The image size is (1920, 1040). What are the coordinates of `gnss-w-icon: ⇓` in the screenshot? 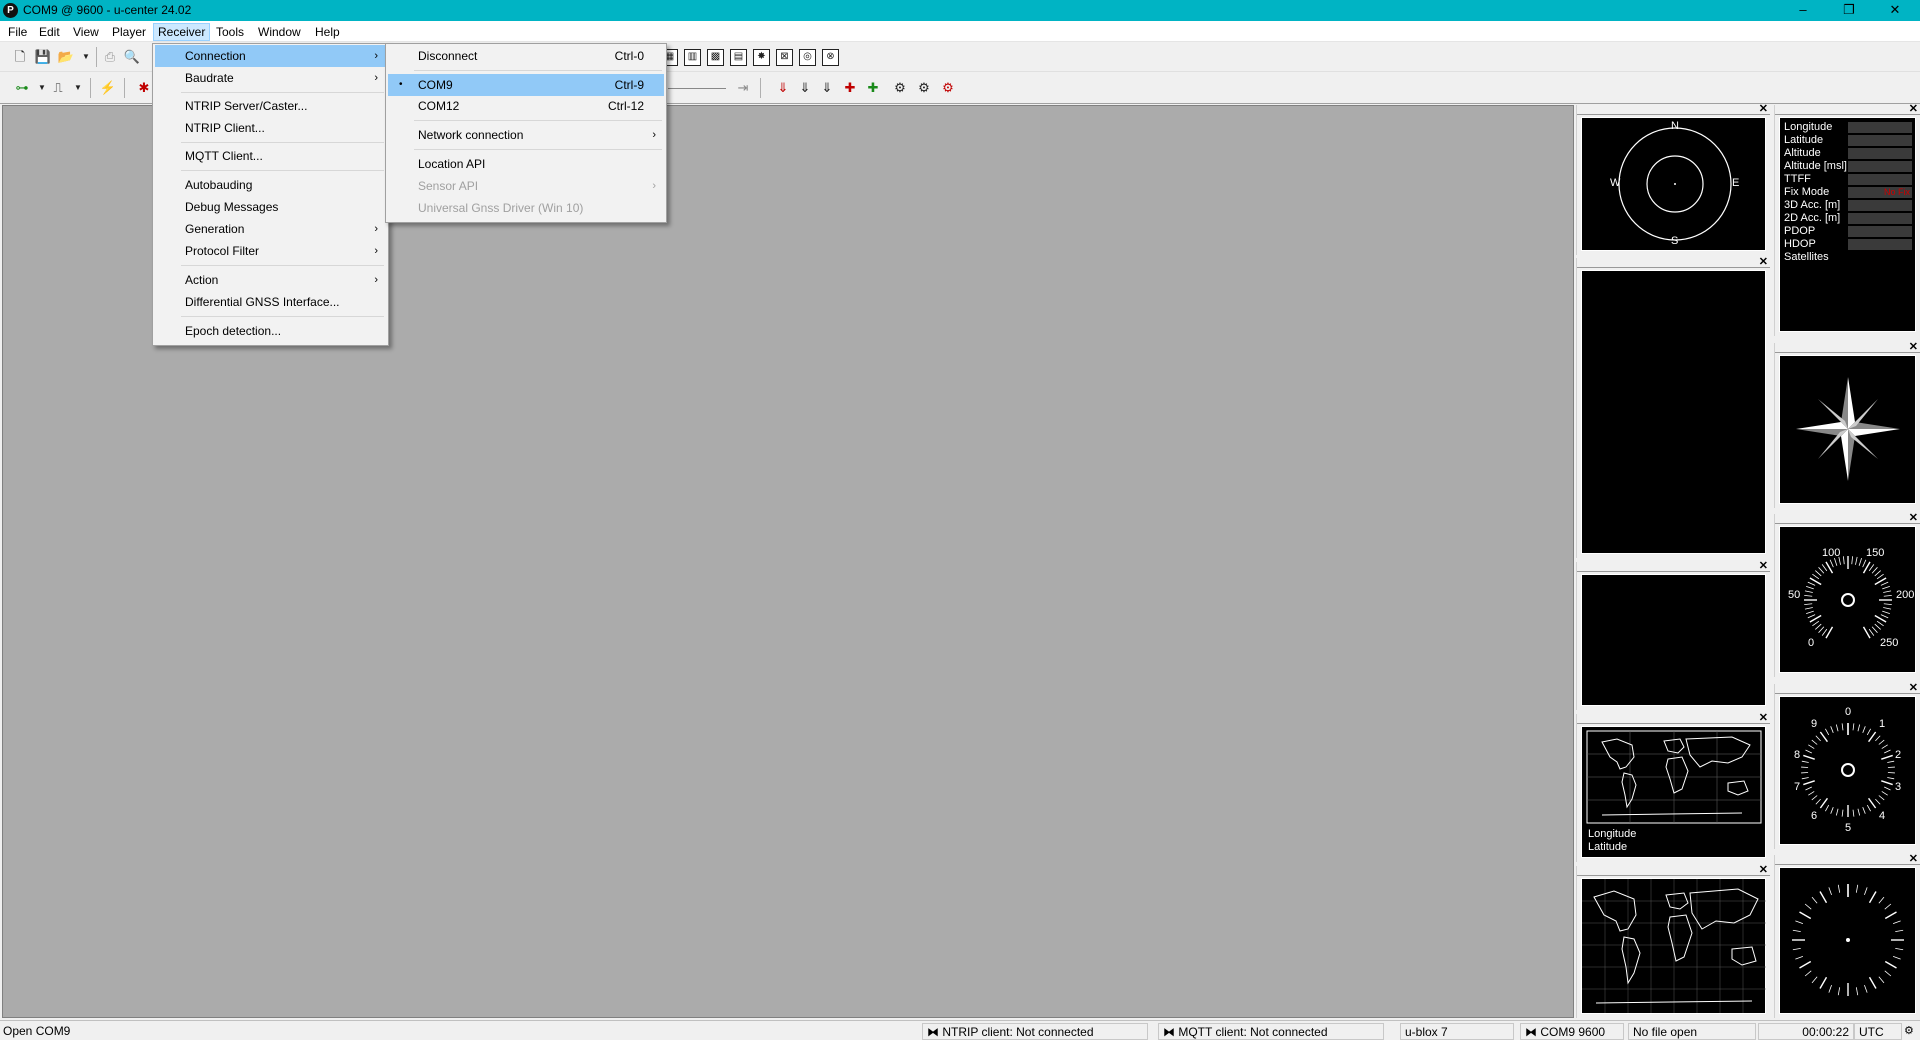 It's located at (805, 88).